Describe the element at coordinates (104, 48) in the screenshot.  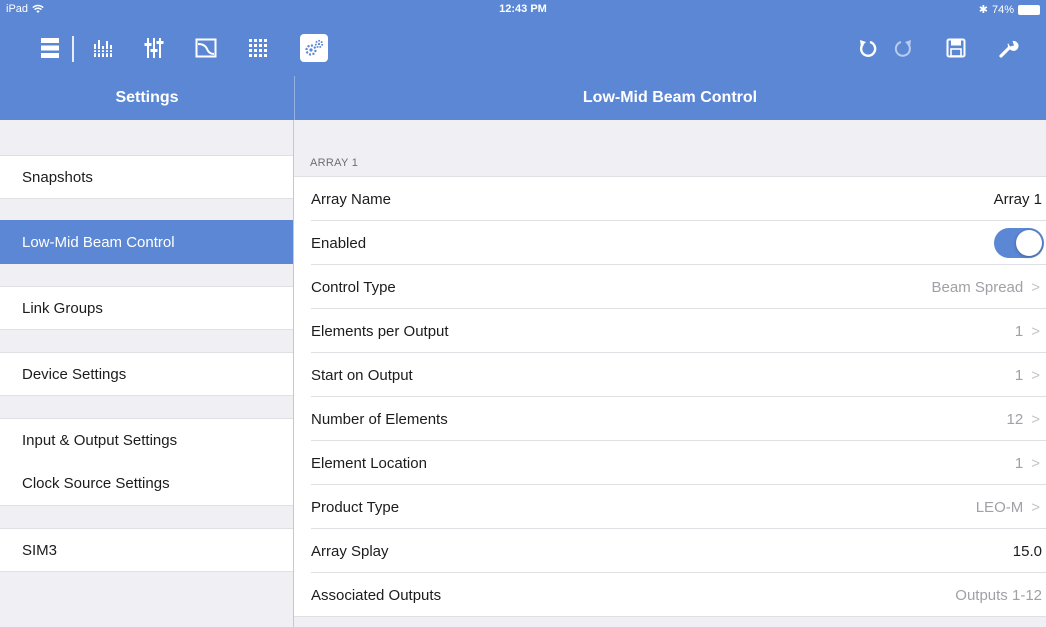
I see `meter-bank-icon` at that location.